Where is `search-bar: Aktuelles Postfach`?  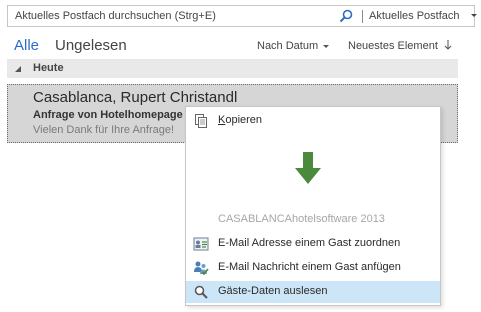
search-bar: Aktuelles Postfach is located at coordinates (242, 16).